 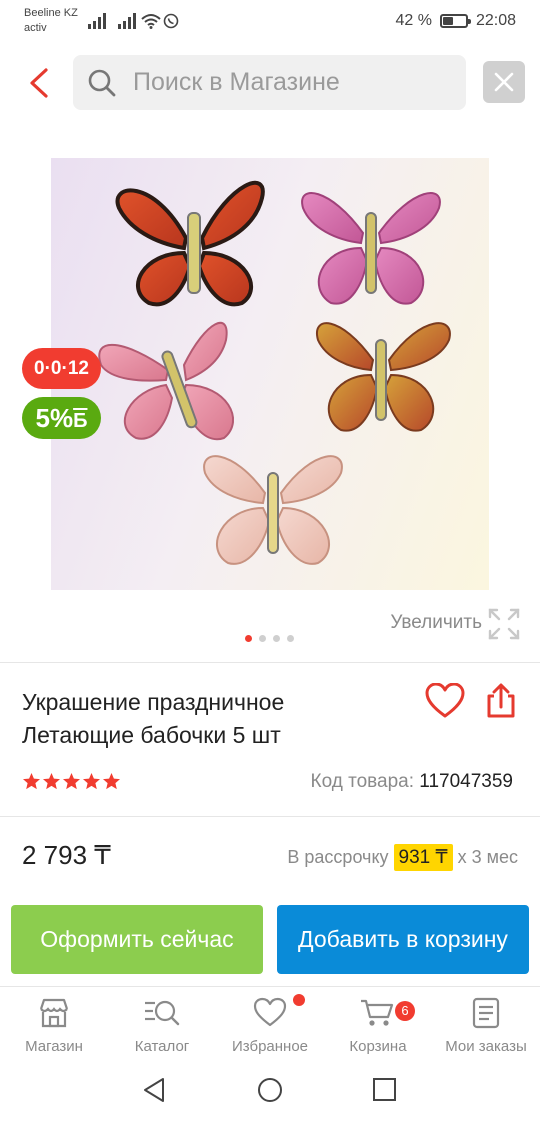 I want to click on carousel-dots, so click(x=269, y=638).